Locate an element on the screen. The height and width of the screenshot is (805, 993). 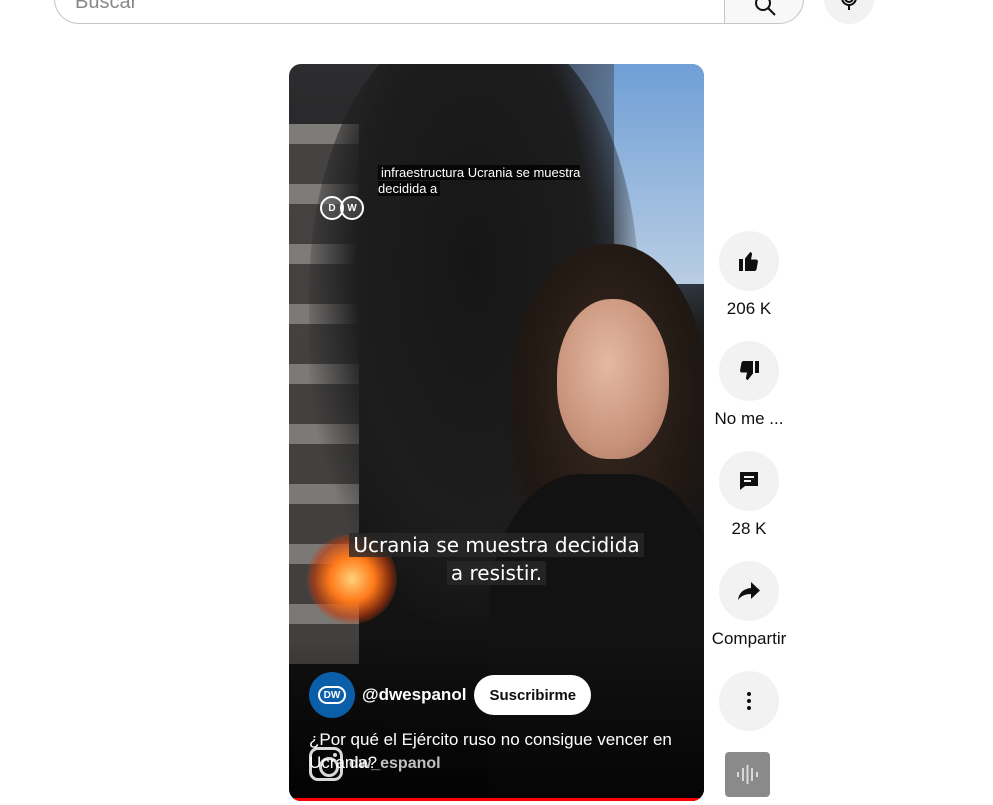
comment-icon is located at coordinates (749, 481).